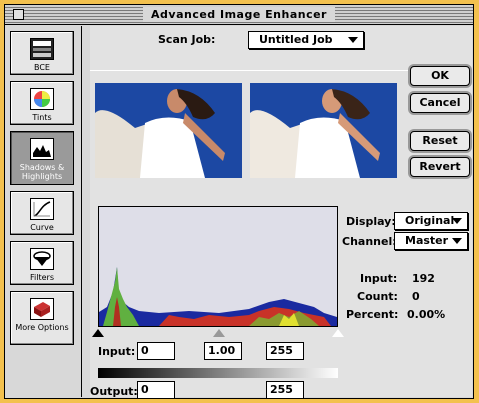 The width and height of the screenshot is (479, 403). Describe the element at coordinates (168, 130) in the screenshot. I see `original-preview-image` at that location.